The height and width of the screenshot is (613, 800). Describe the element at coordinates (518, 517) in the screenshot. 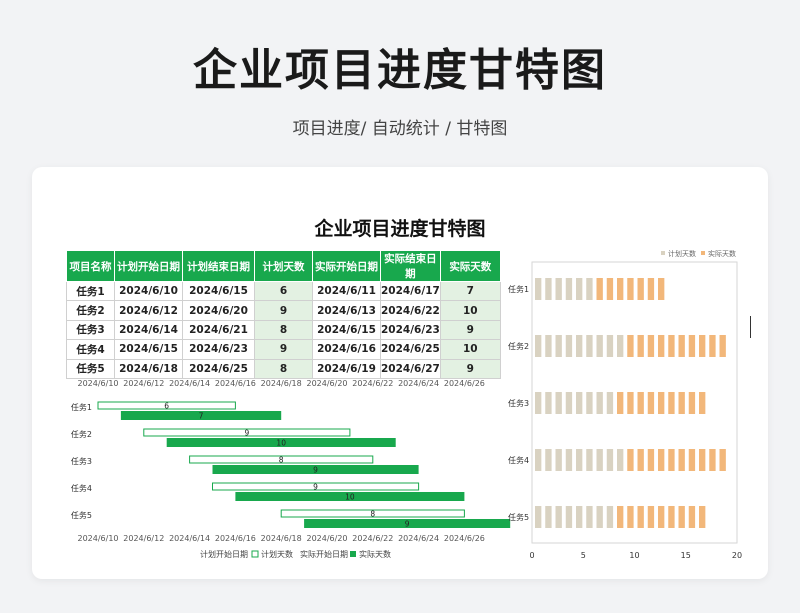

I see `stack-category-label: 任务5` at that location.